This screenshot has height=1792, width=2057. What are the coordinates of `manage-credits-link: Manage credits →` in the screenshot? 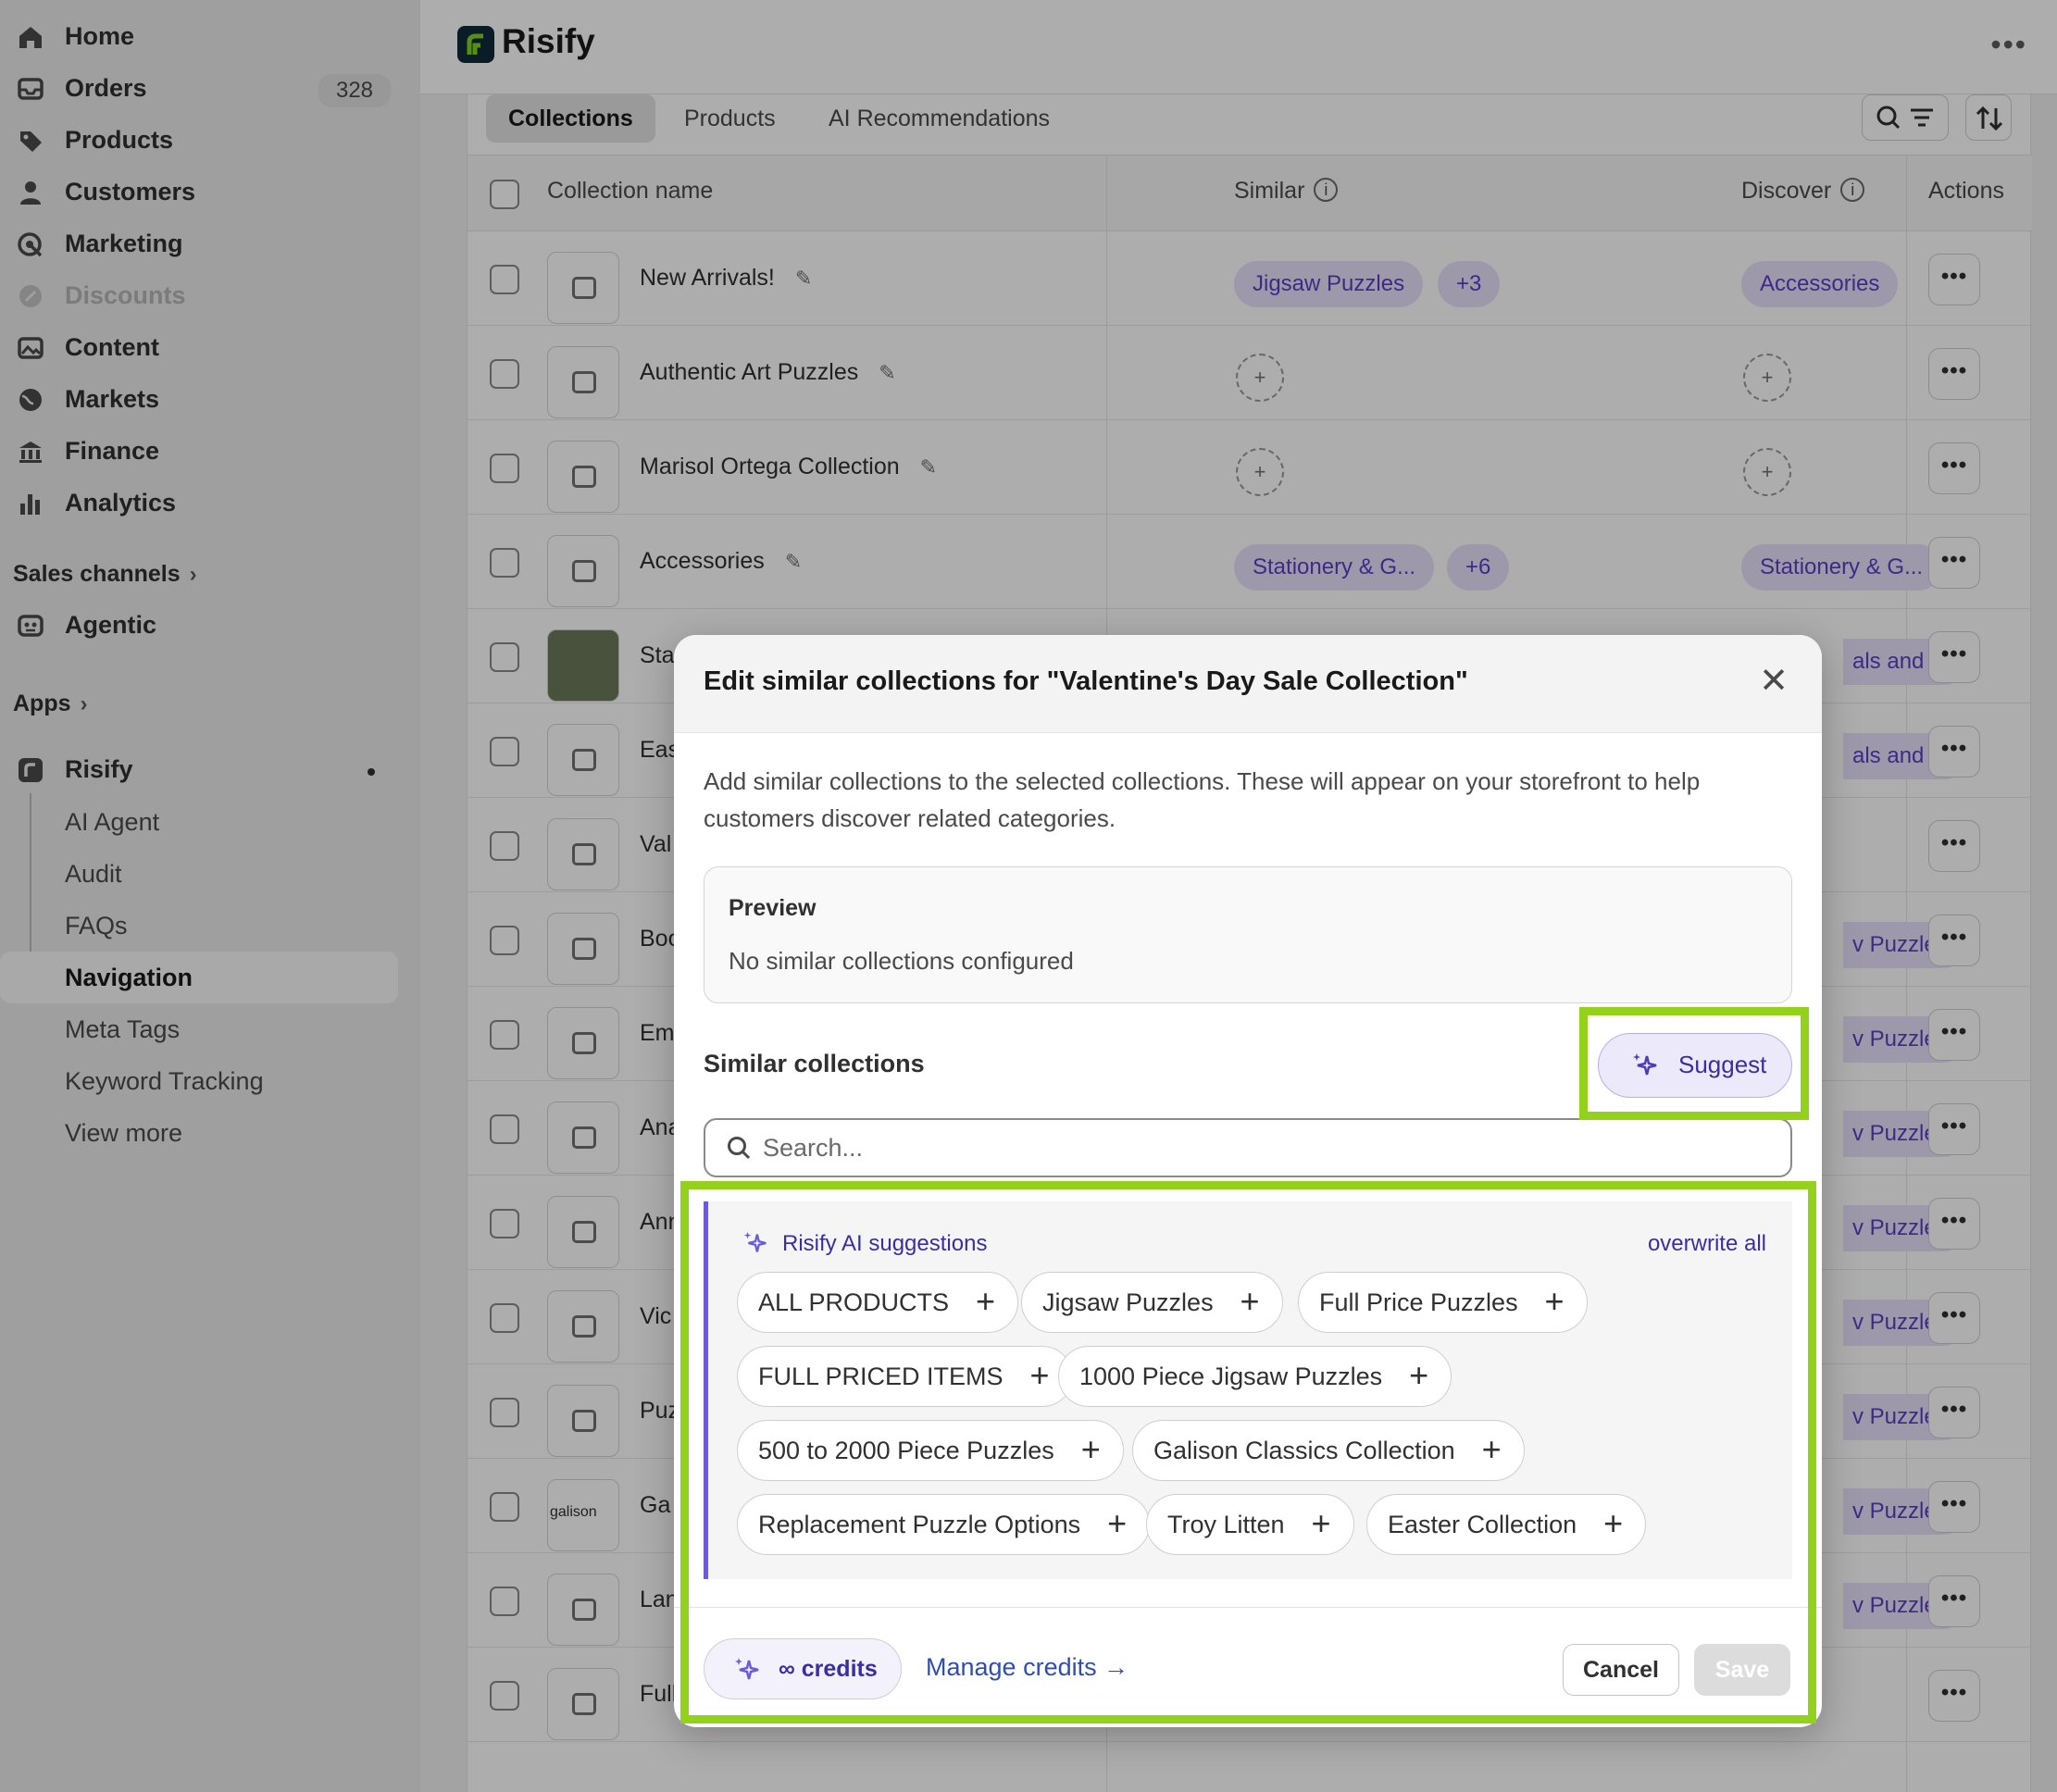 It's located at (1027, 1667).